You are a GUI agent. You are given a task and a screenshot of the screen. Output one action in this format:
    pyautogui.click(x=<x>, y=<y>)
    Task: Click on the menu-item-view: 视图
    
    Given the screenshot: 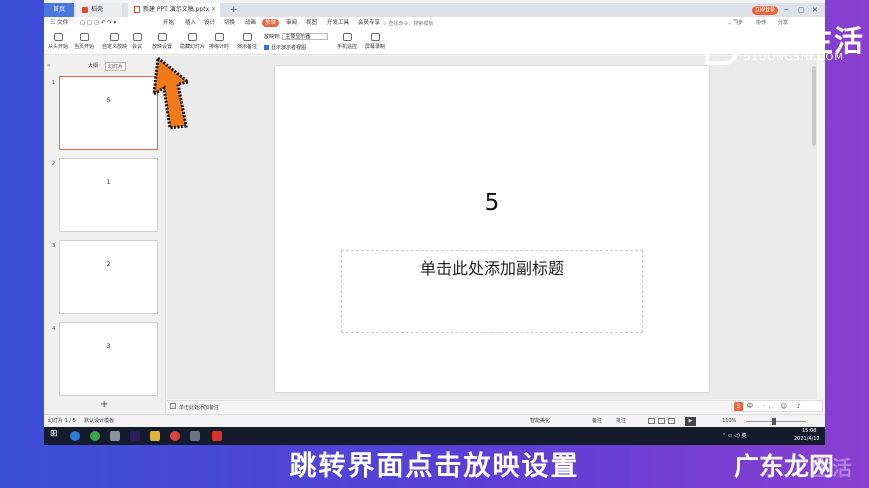 What is the action you would take?
    pyautogui.click(x=311, y=23)
    